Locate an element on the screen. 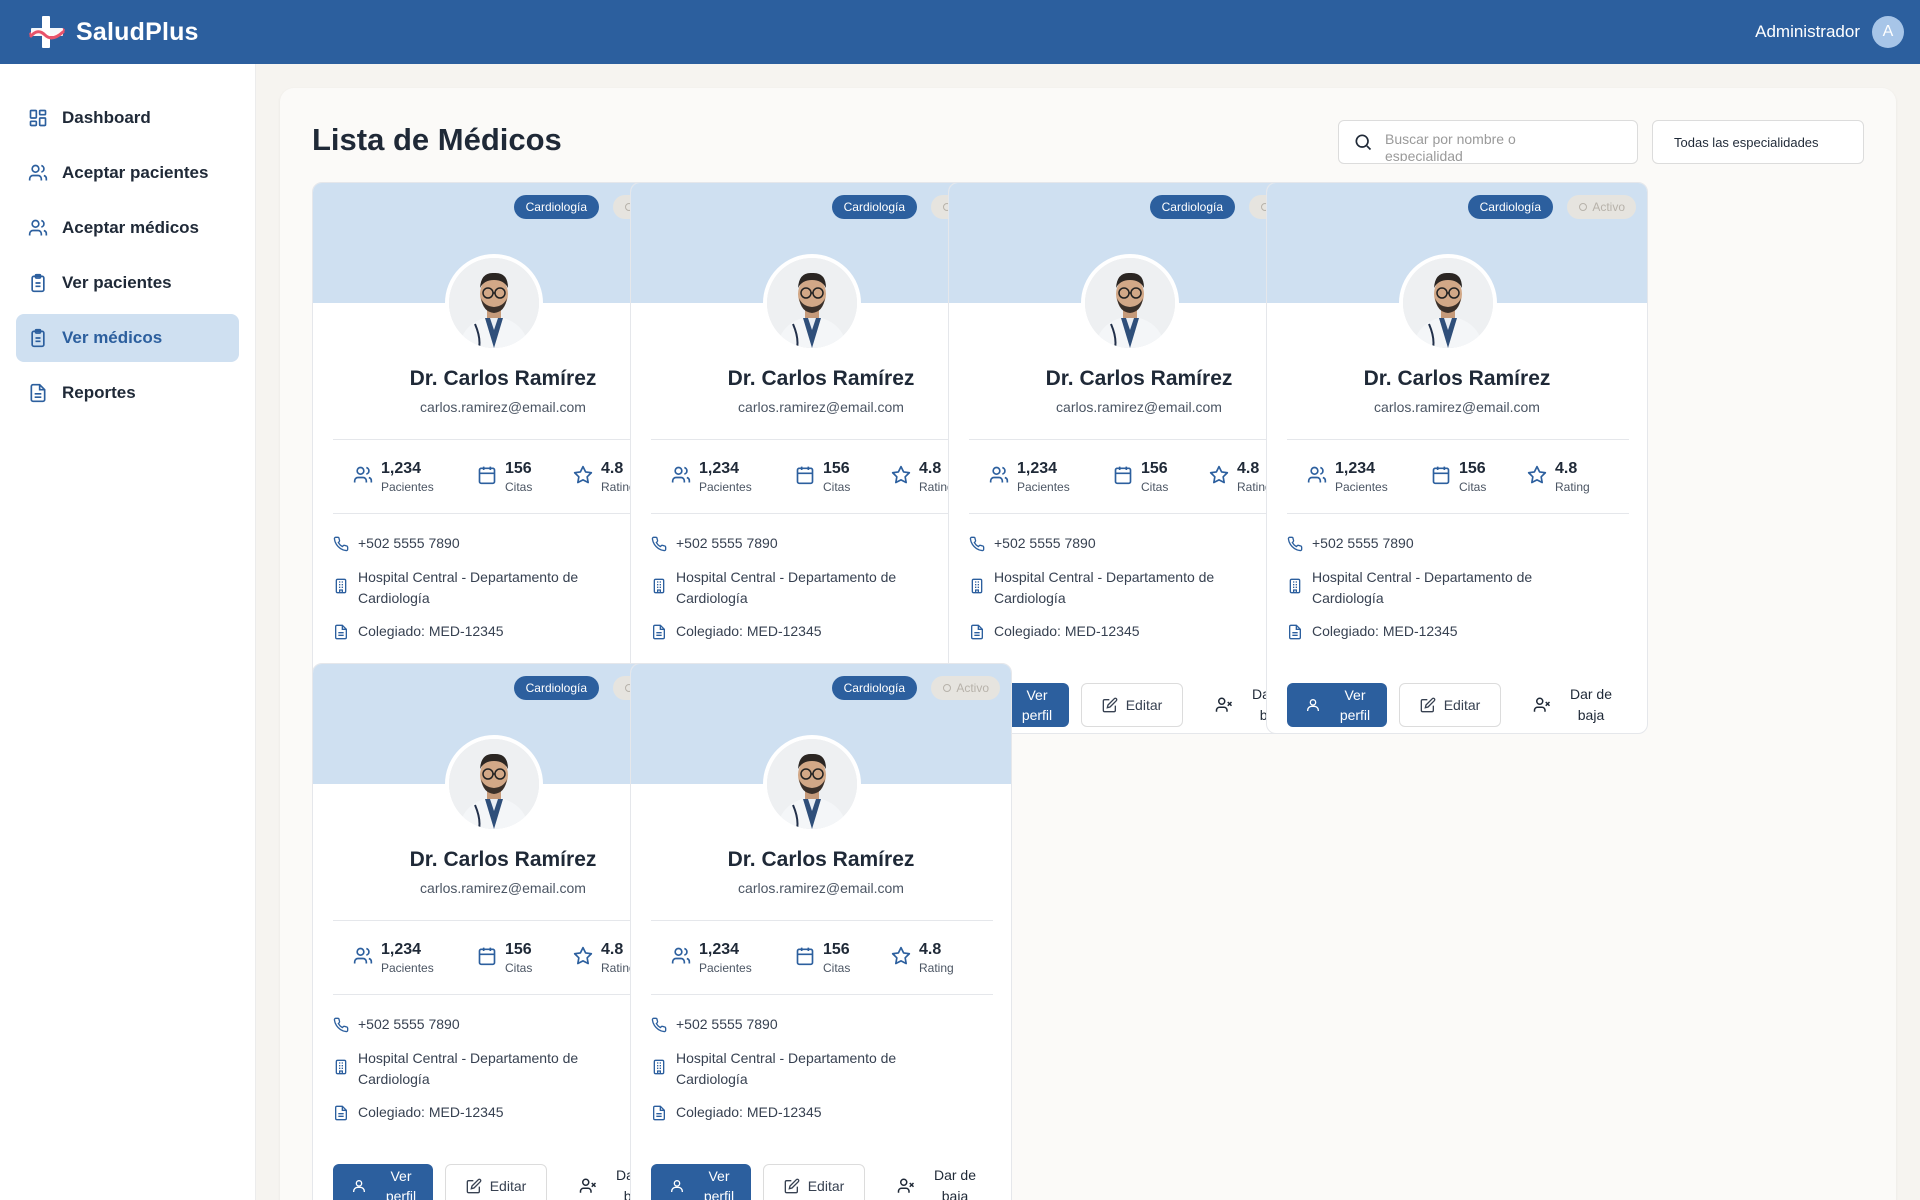 The width and height of the screenshot is (1920, 1200). users-icon is located at coordinates (999, 474).